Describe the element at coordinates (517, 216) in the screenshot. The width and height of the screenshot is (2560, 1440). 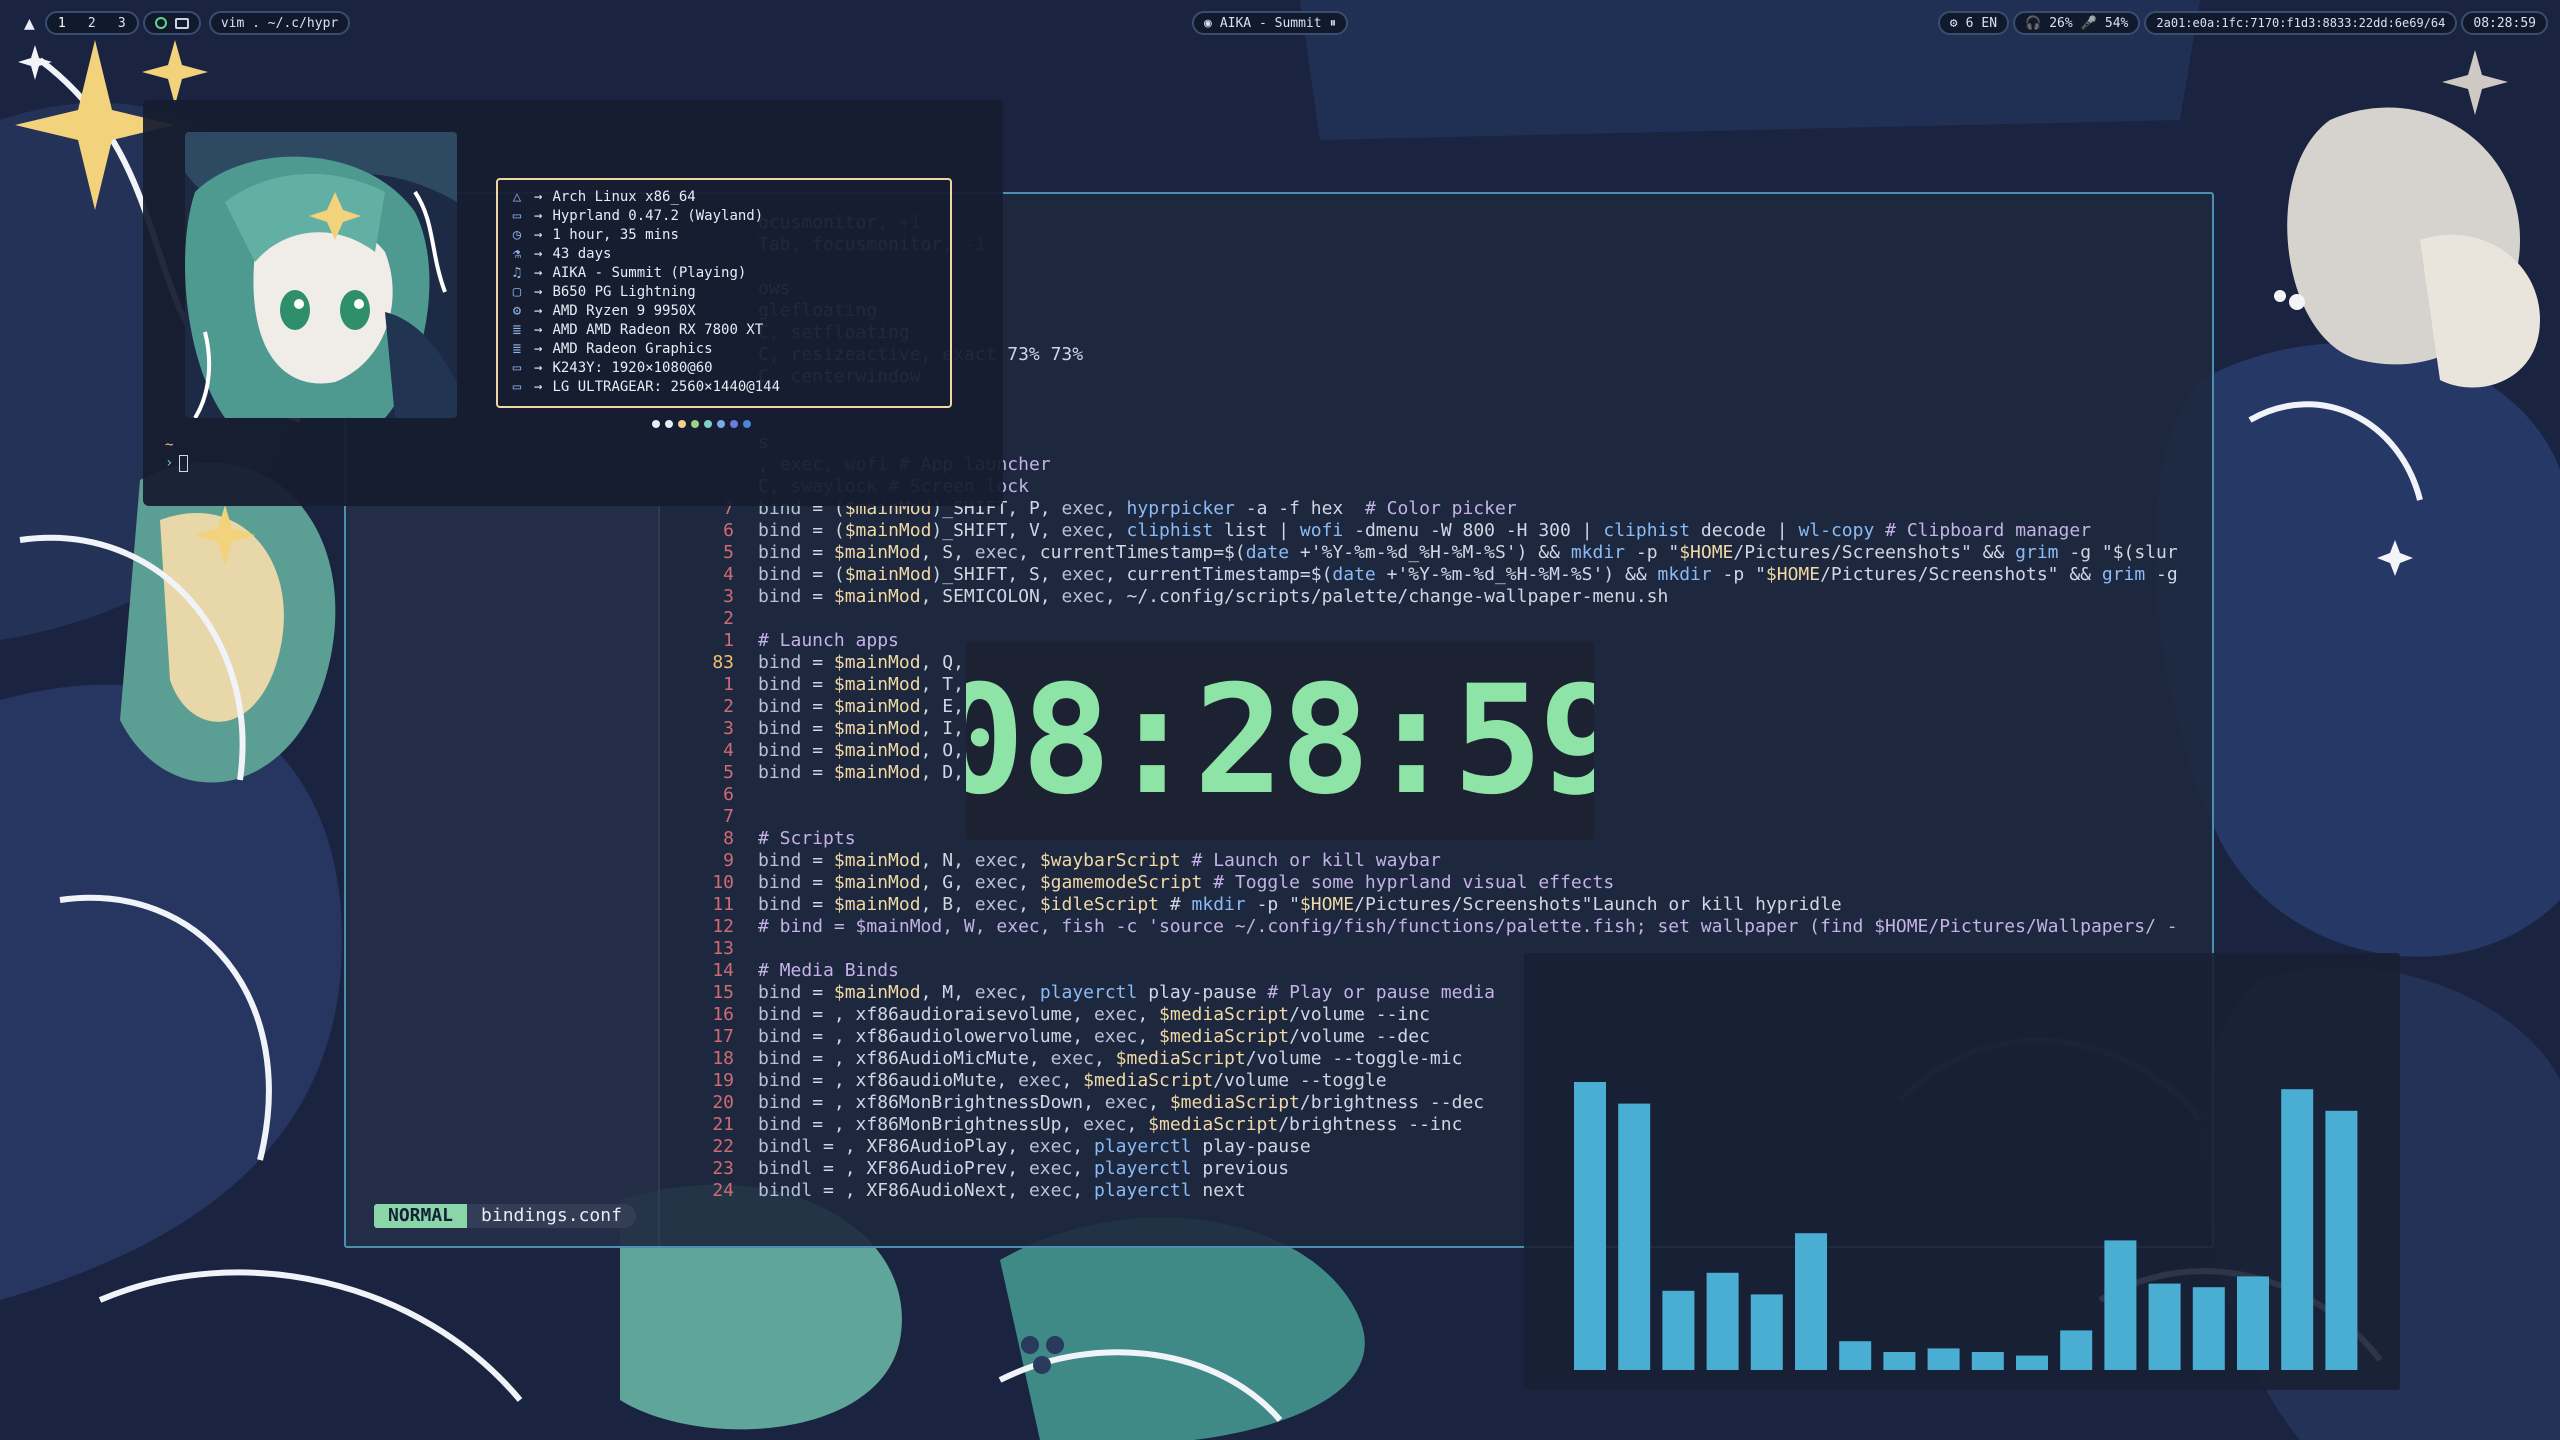
I see `window-icon: ▭` at that location.